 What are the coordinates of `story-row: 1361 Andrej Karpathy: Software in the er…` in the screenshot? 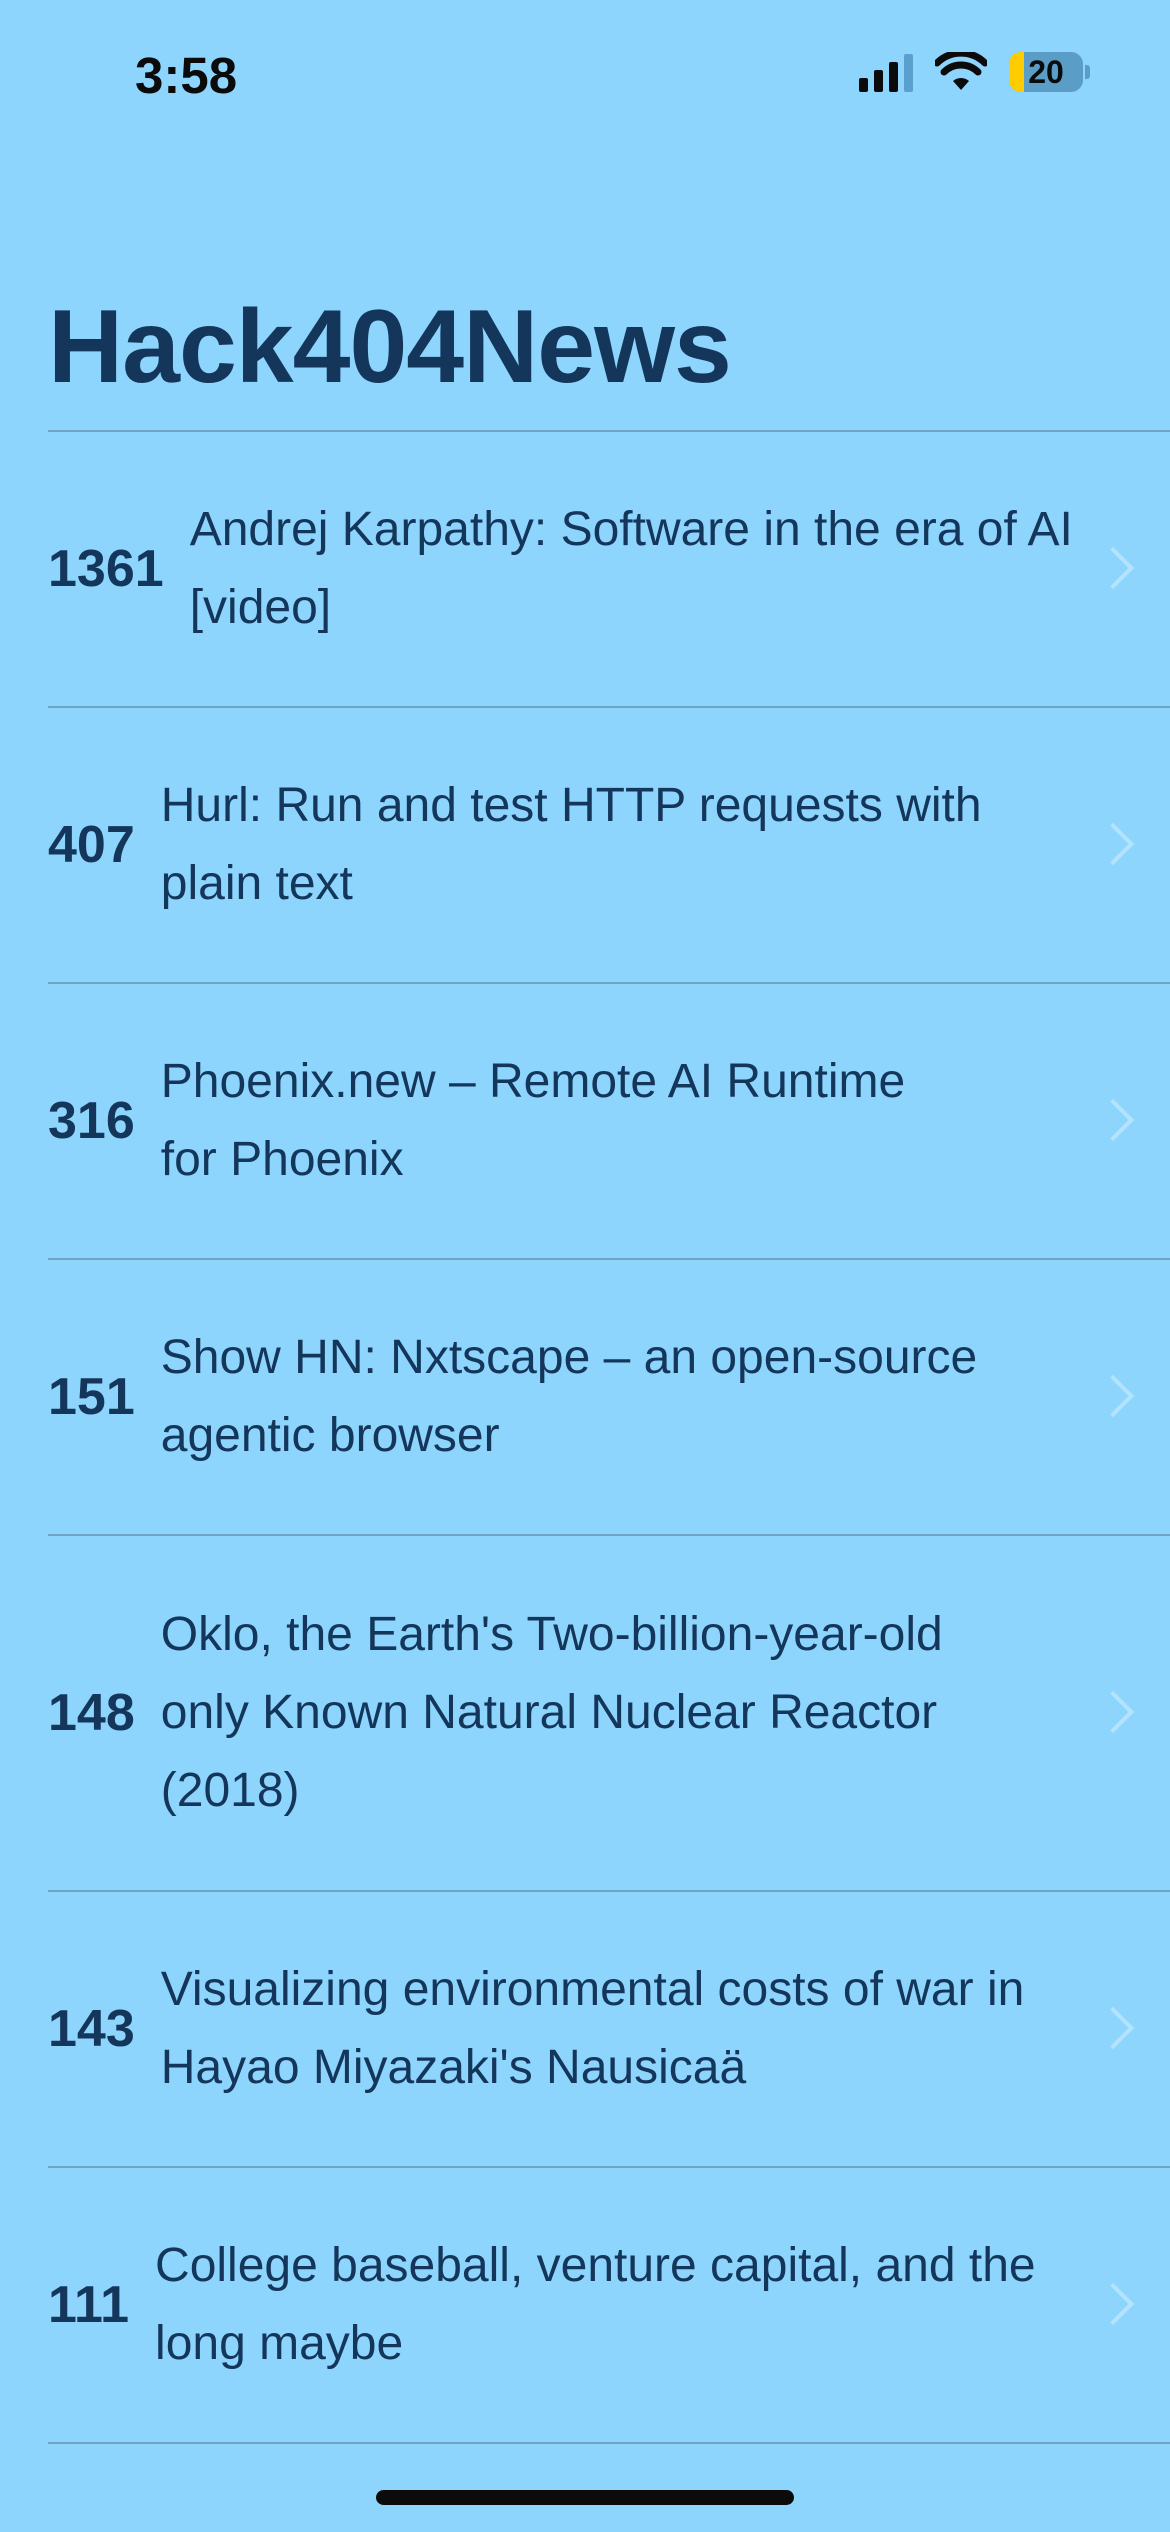 It's located at (609, 568).